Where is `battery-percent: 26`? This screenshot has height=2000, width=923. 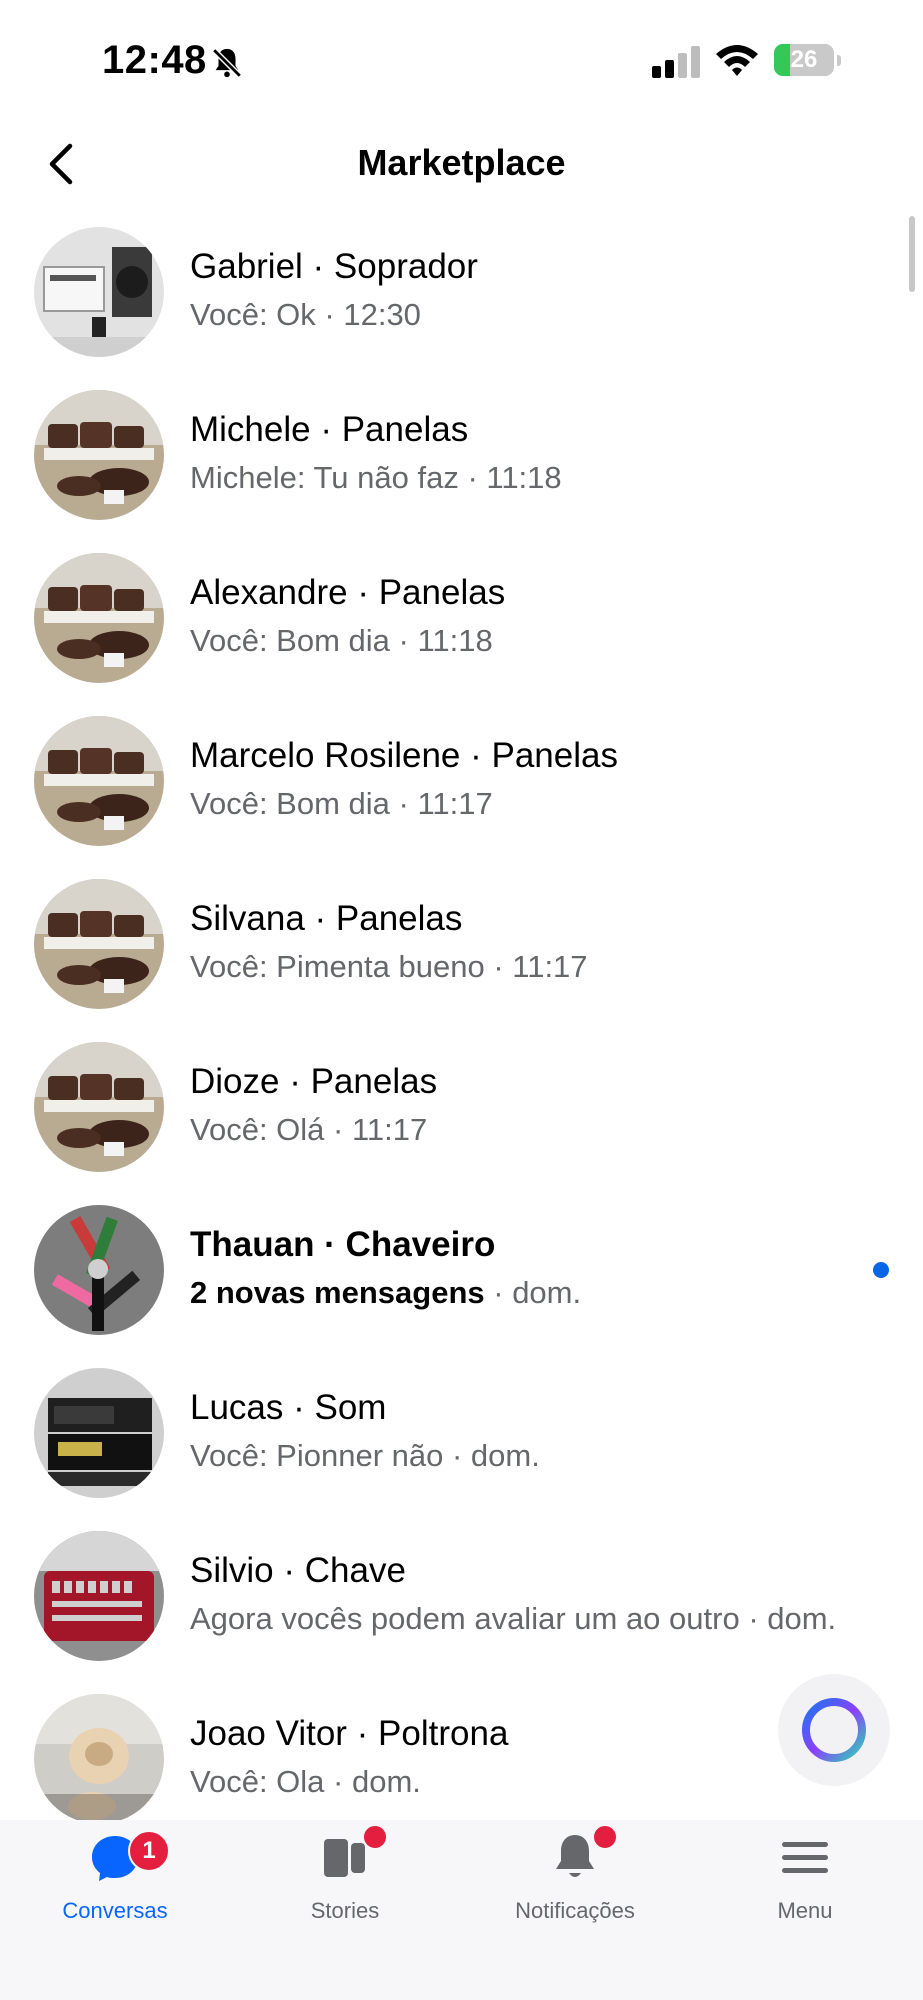
battery-percent: 26 is located at coordinates (804, 59).